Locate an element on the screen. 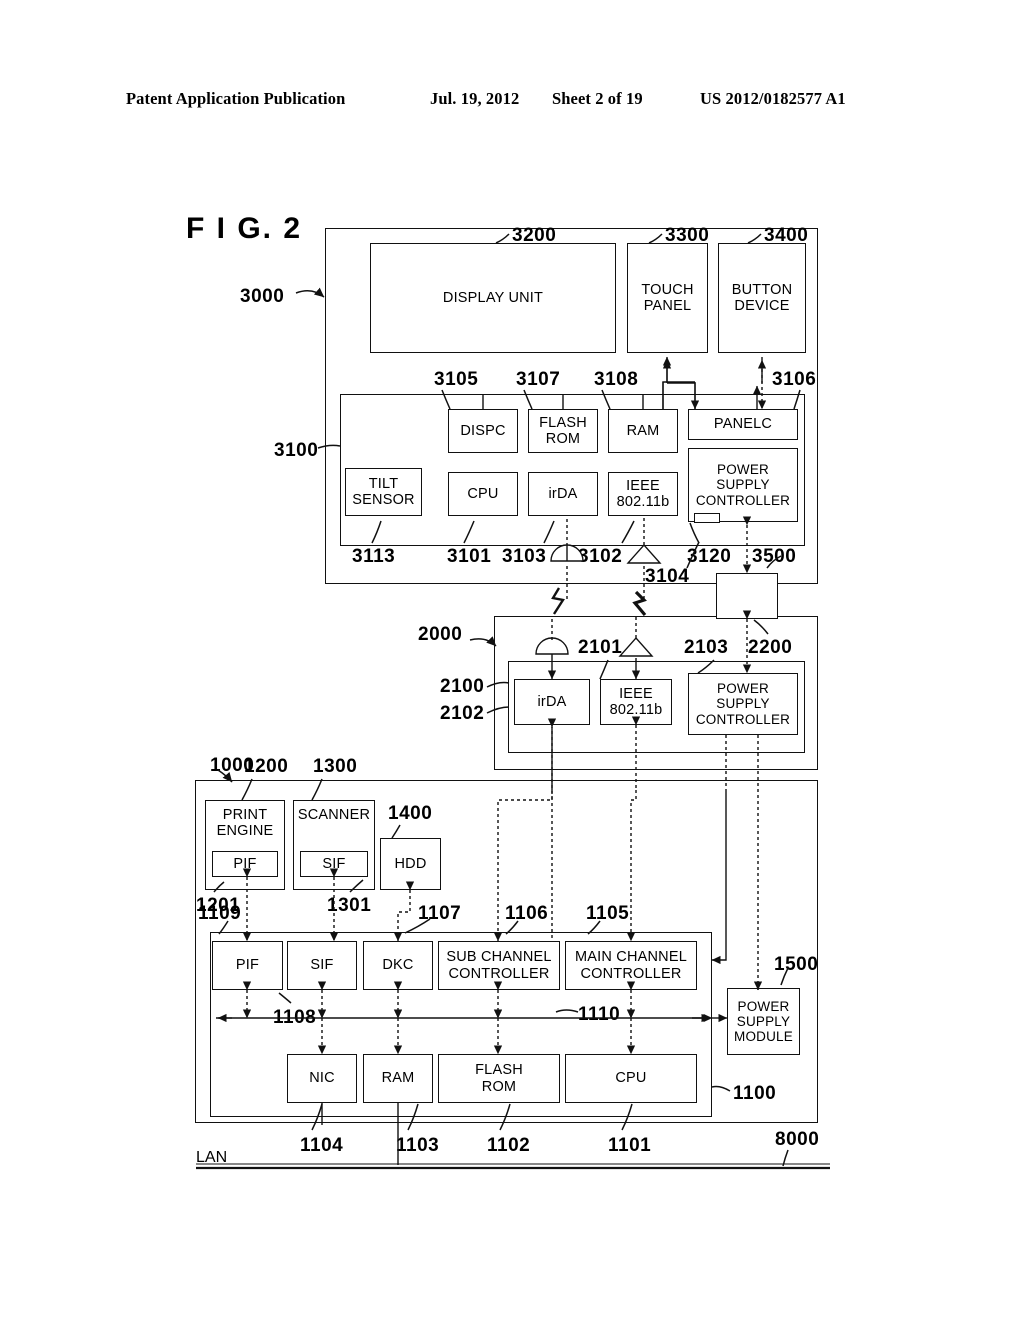  main-channel-controller-box: MAIN CHANNEL CONTROLLER is located at coordinates (631, 965).